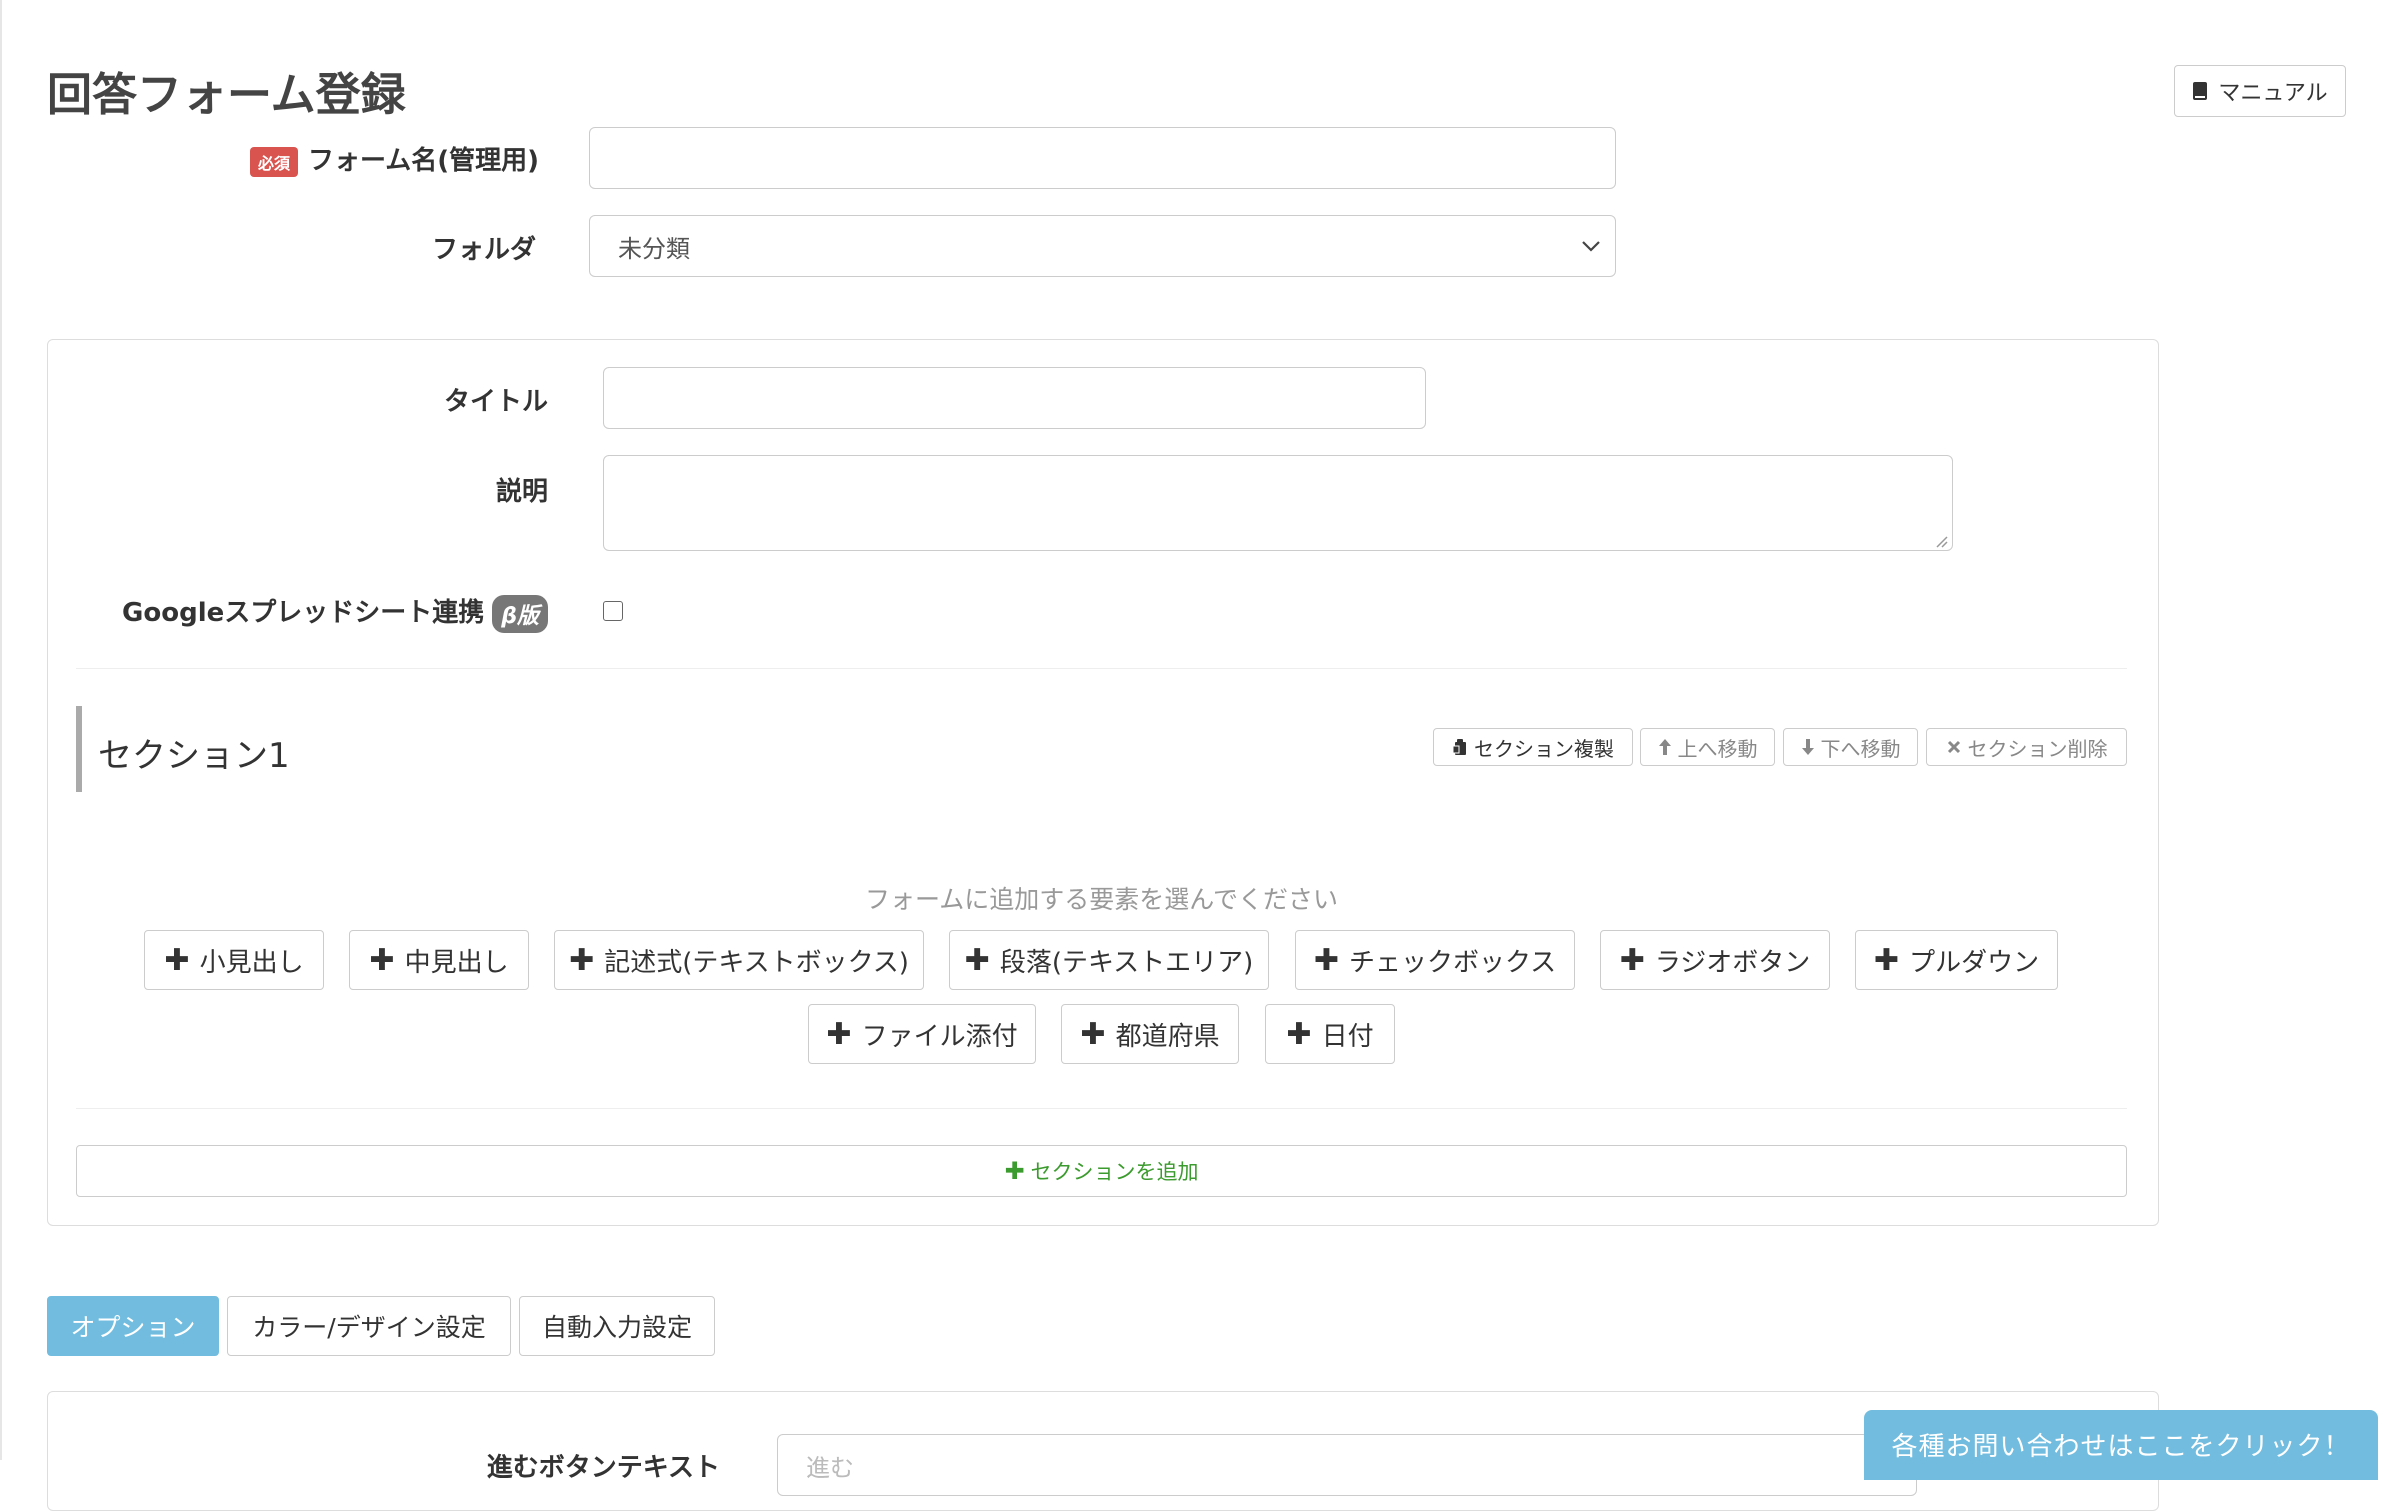 The image size is (2388, 1511). Describe the element at coordinates (603, 1468) in the screenshot. I see `next-button-text-label: 進むボタンテキスト` at that location.